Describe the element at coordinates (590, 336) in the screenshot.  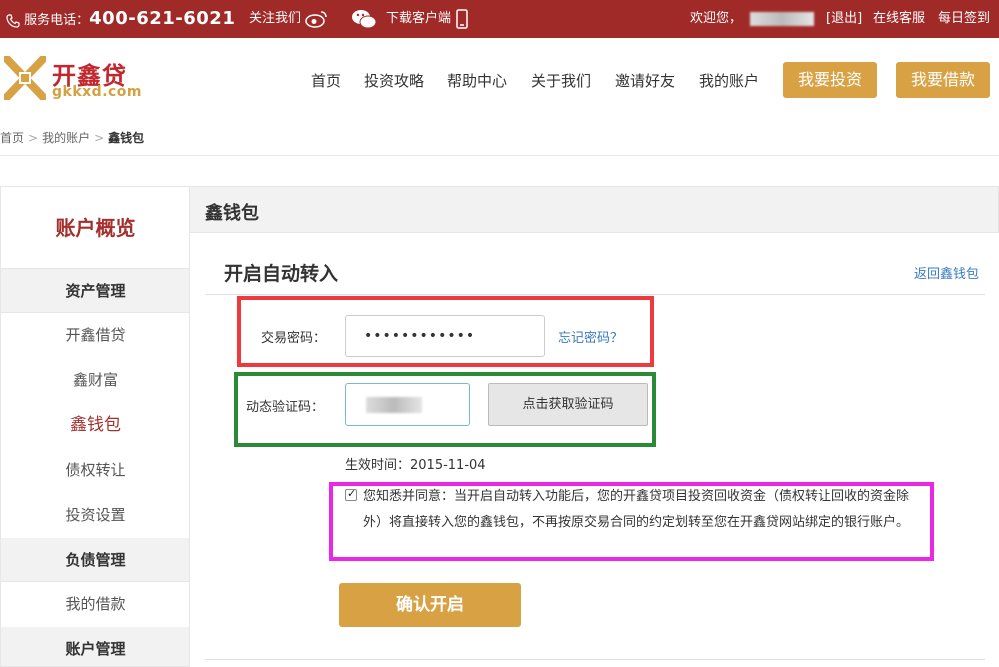
I see `forgot-password-link: 忘记密码？` at that location.